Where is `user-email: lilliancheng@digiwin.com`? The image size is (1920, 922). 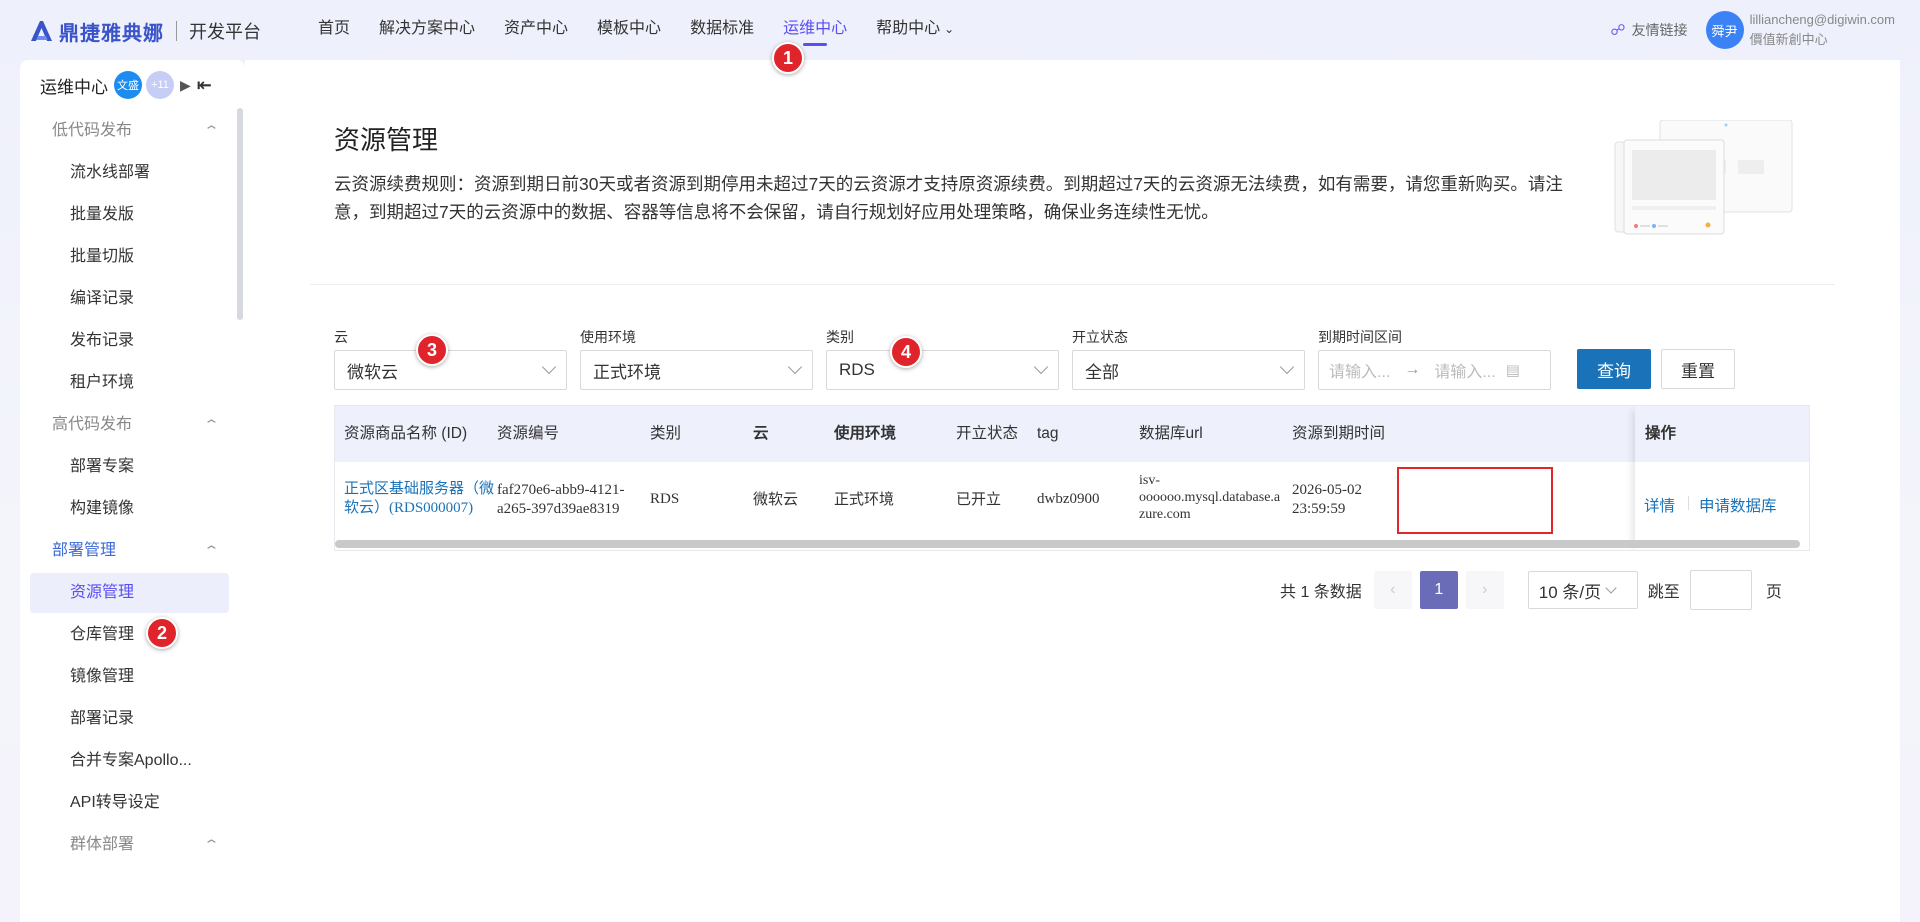 user-email: lilliancheng@digiwin.com is located at coordinates (1822, 19).